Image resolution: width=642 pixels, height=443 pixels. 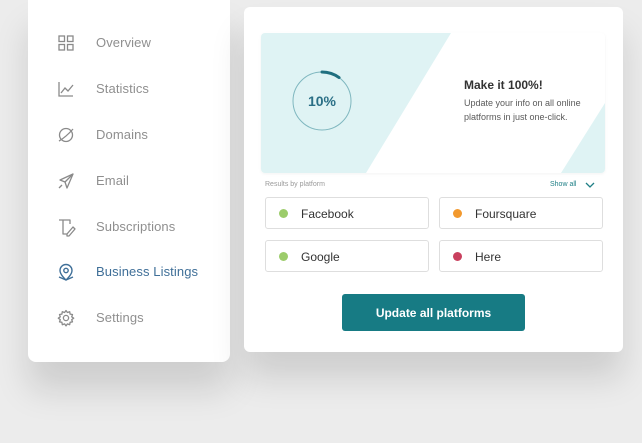 What do you see at coordinates (488, 257) in the screenshot?
I see `platform-name: Here` at bounding box center [488, 257].